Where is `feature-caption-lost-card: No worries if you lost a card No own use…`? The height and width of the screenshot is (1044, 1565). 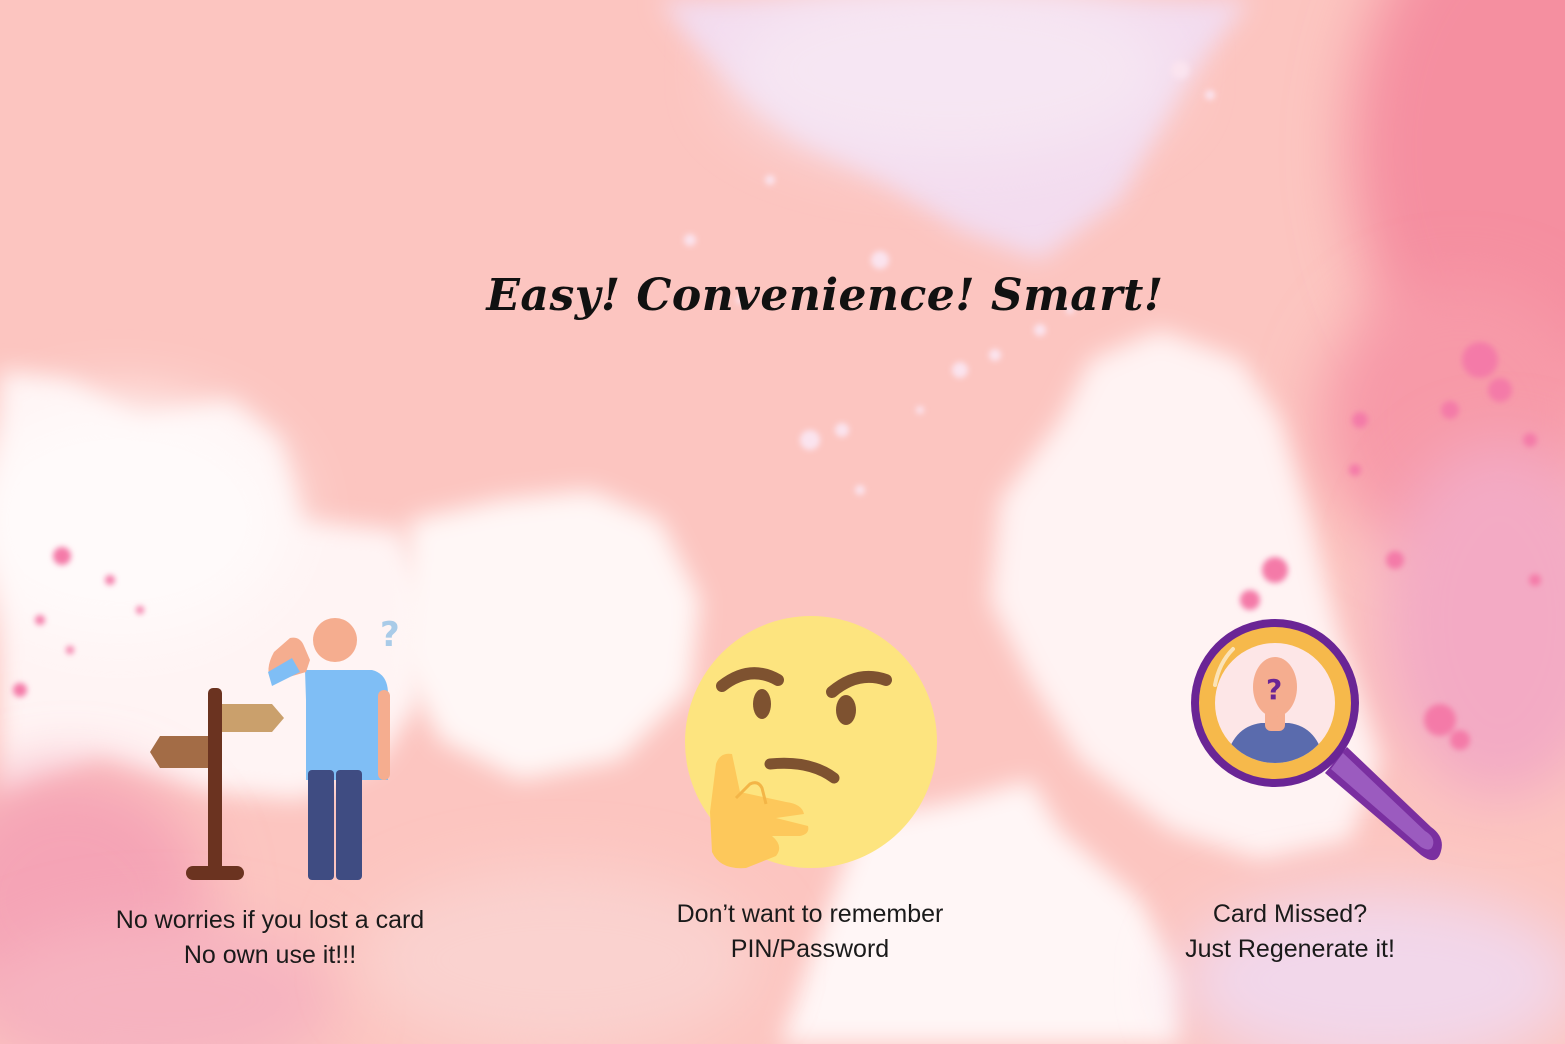
feature-caption-lost-card: No worries if you lost a card No own use… is located at coordinates (270, 938).